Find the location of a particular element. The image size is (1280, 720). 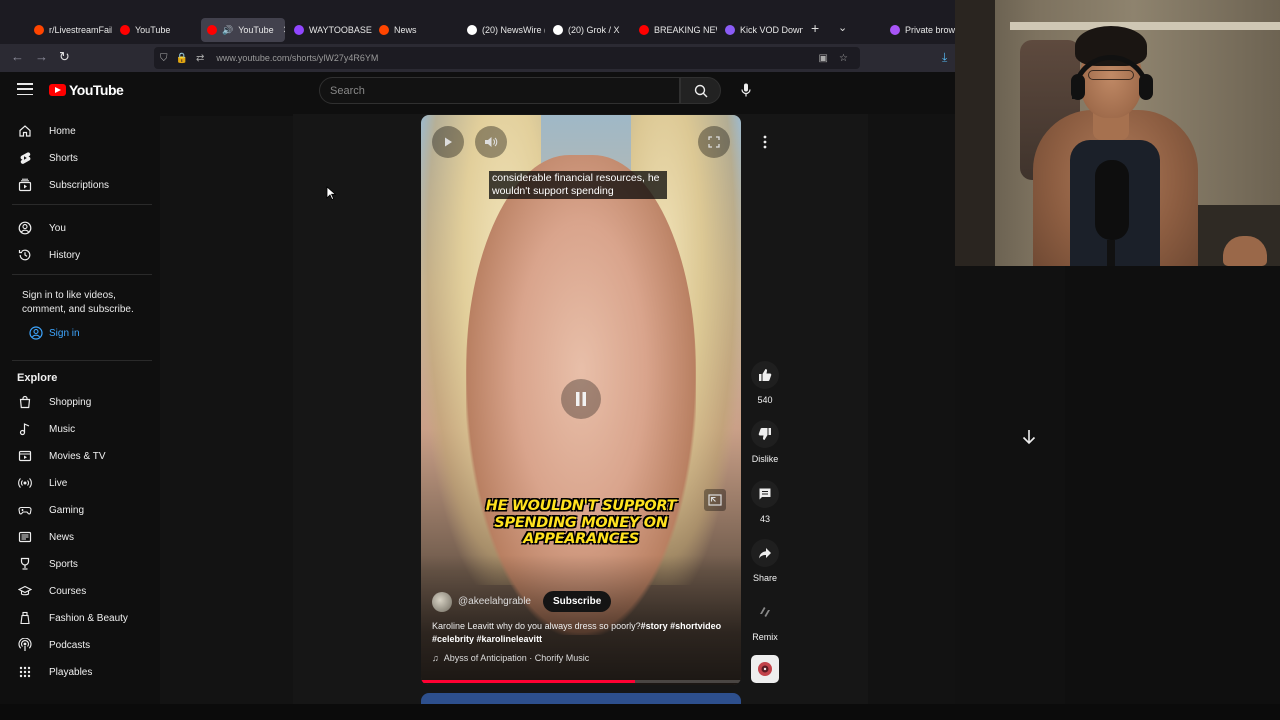

comments-button is located at coordinates (765, 494).